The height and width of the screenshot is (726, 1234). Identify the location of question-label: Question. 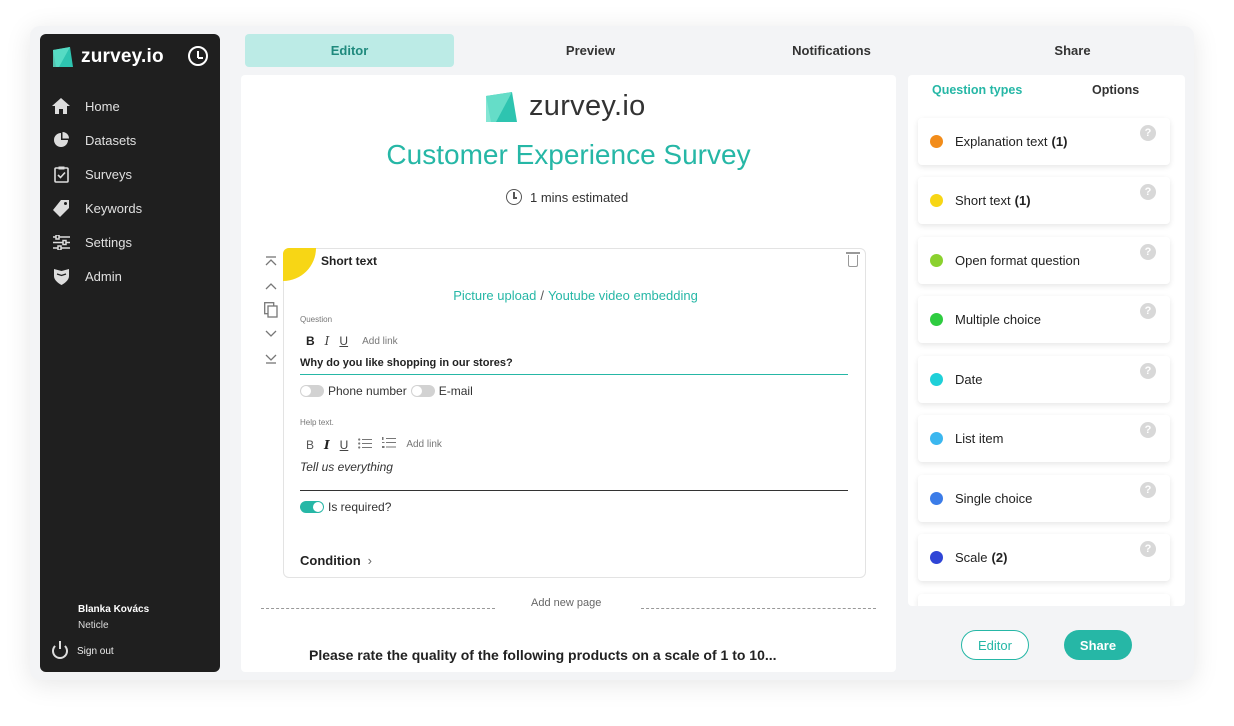
(316, 319).